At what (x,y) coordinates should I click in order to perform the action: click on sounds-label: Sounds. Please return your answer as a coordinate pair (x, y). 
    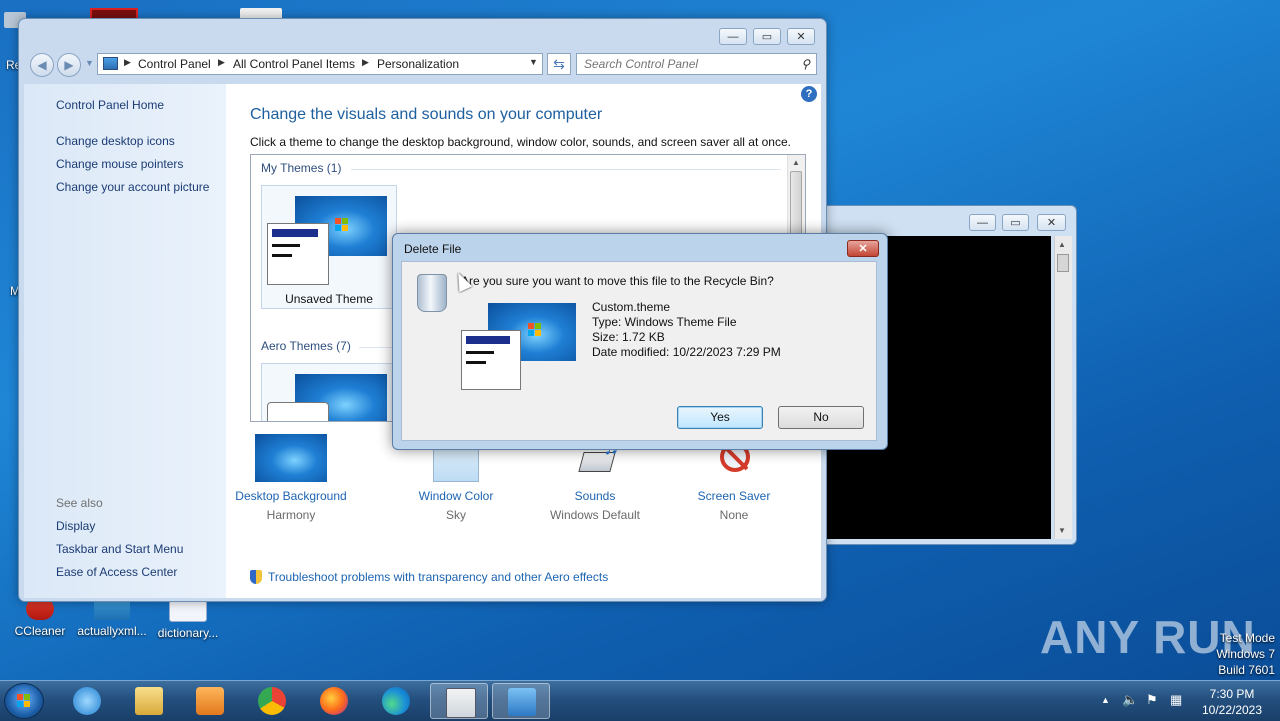
    Looking at the image, I should click on (595, 496).